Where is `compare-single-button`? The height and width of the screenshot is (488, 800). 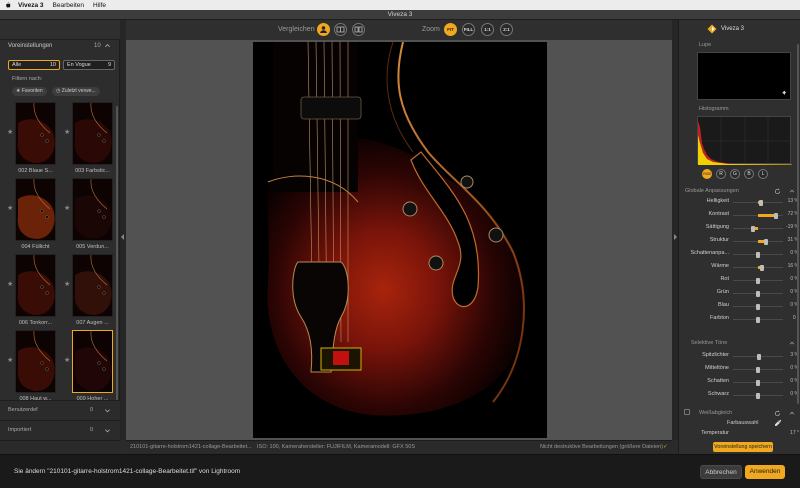
compare-single-button is located at coordinates (323, 29).